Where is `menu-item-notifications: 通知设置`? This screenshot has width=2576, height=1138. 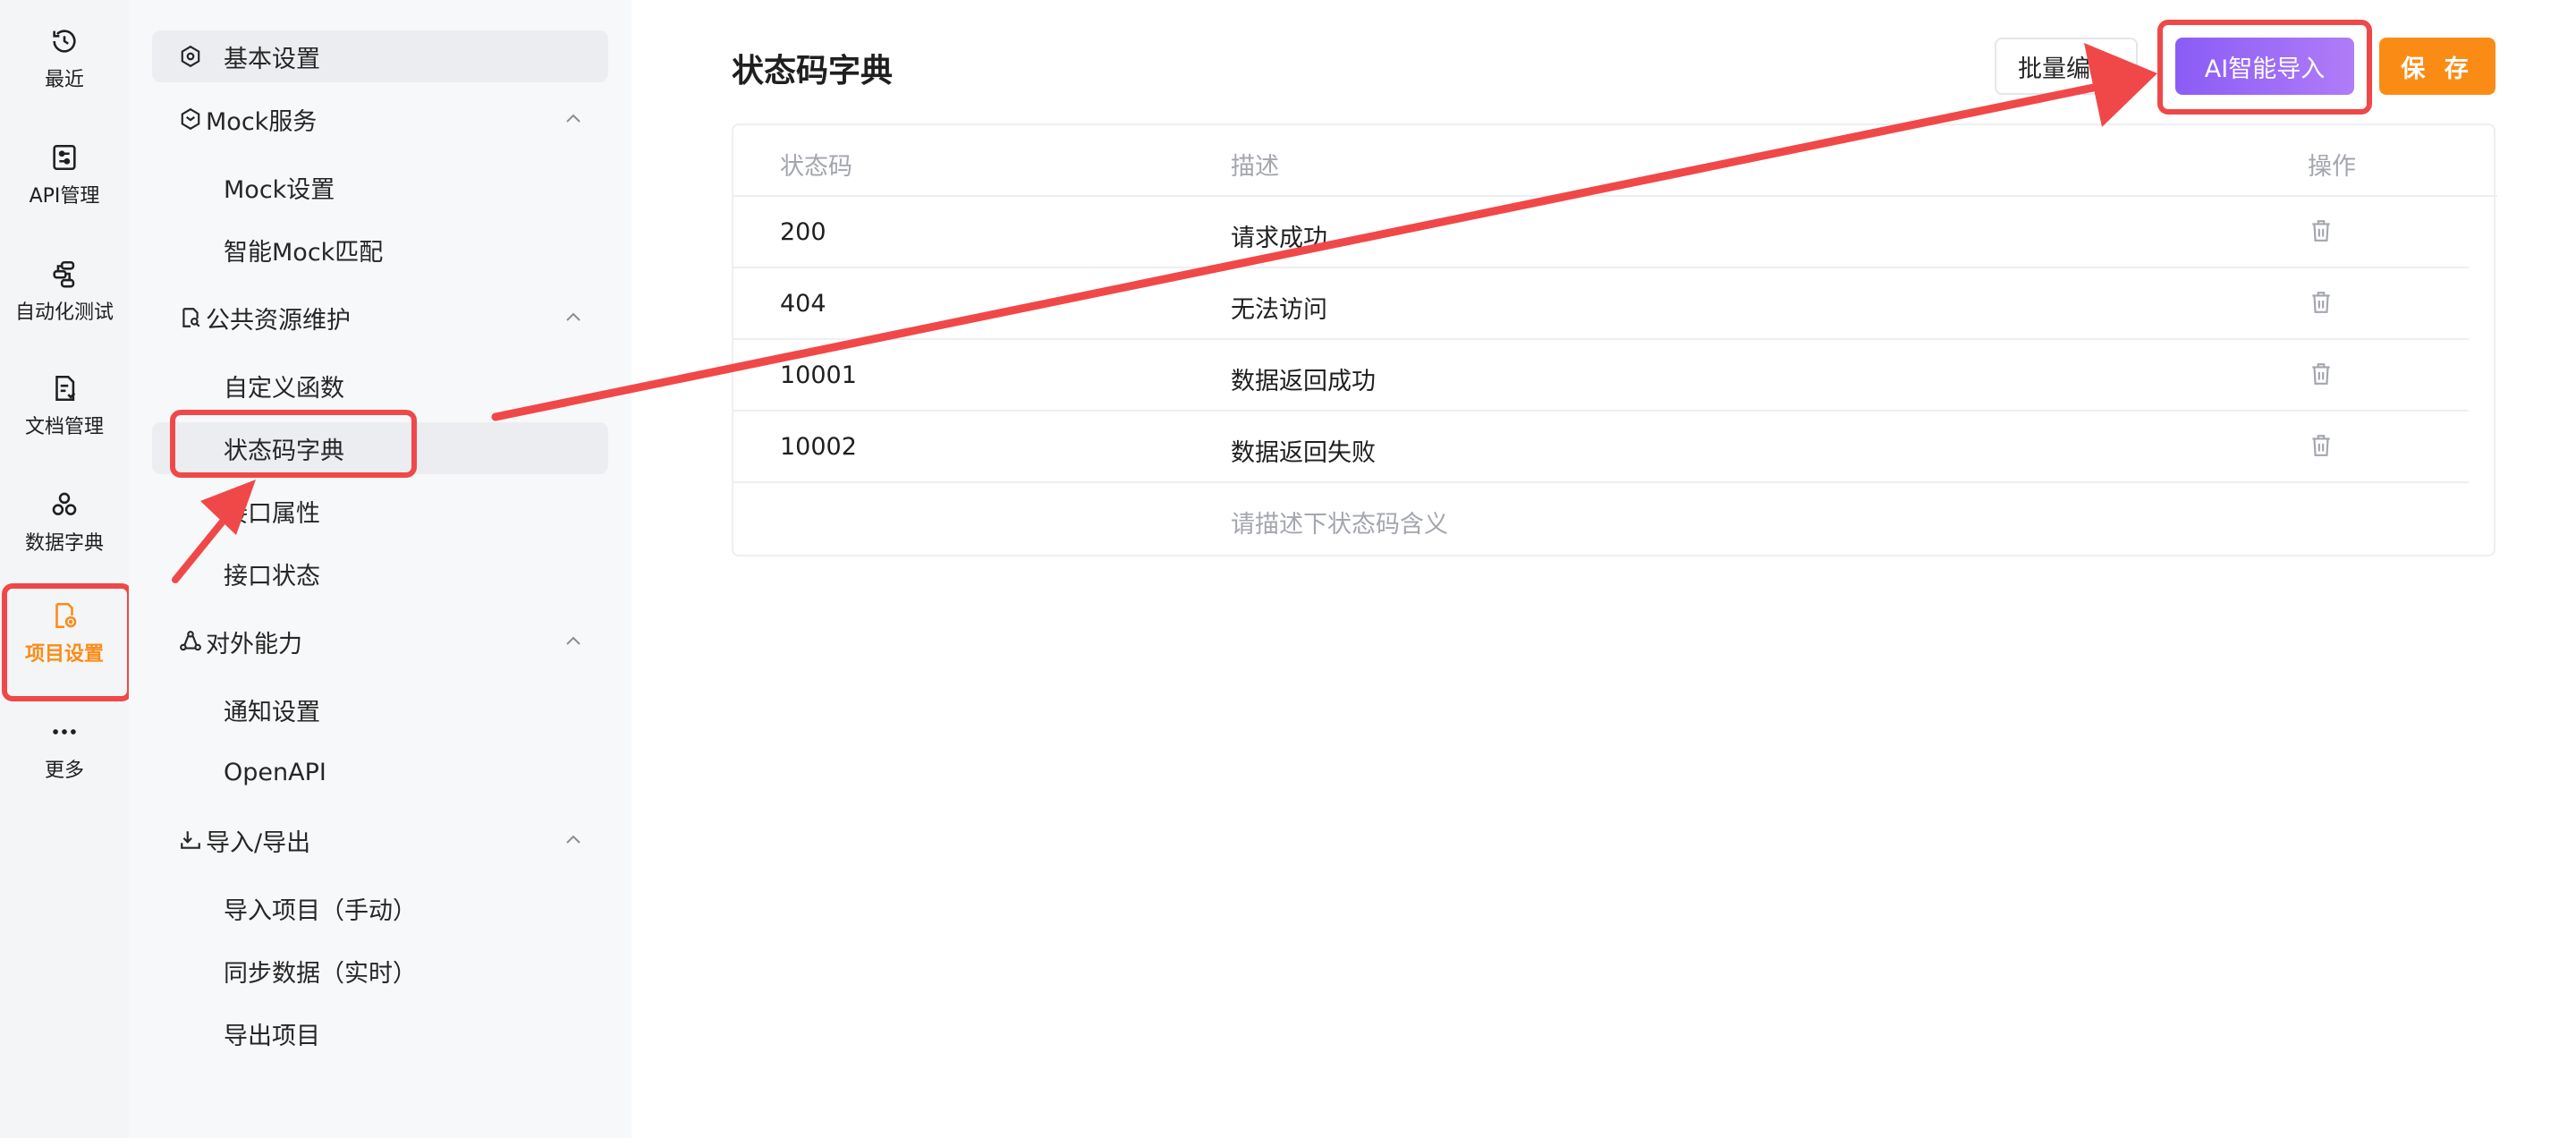 menu-item-notifications: 通知设置 is located at coordinates (380, 709).